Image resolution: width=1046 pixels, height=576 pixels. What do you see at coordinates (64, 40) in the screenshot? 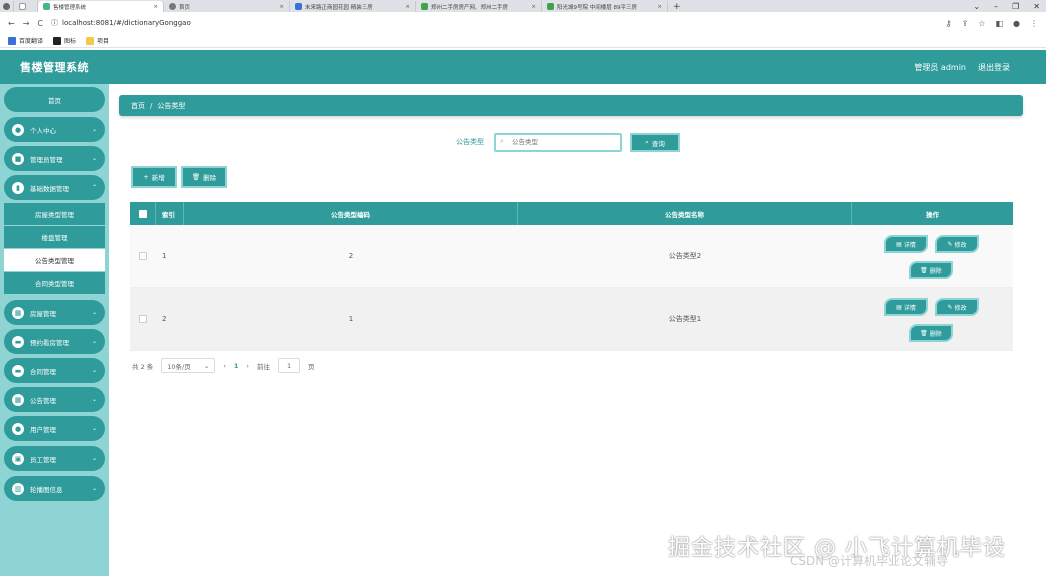
I see `bookmark-item: 图标` at bounding box center [64, 40].